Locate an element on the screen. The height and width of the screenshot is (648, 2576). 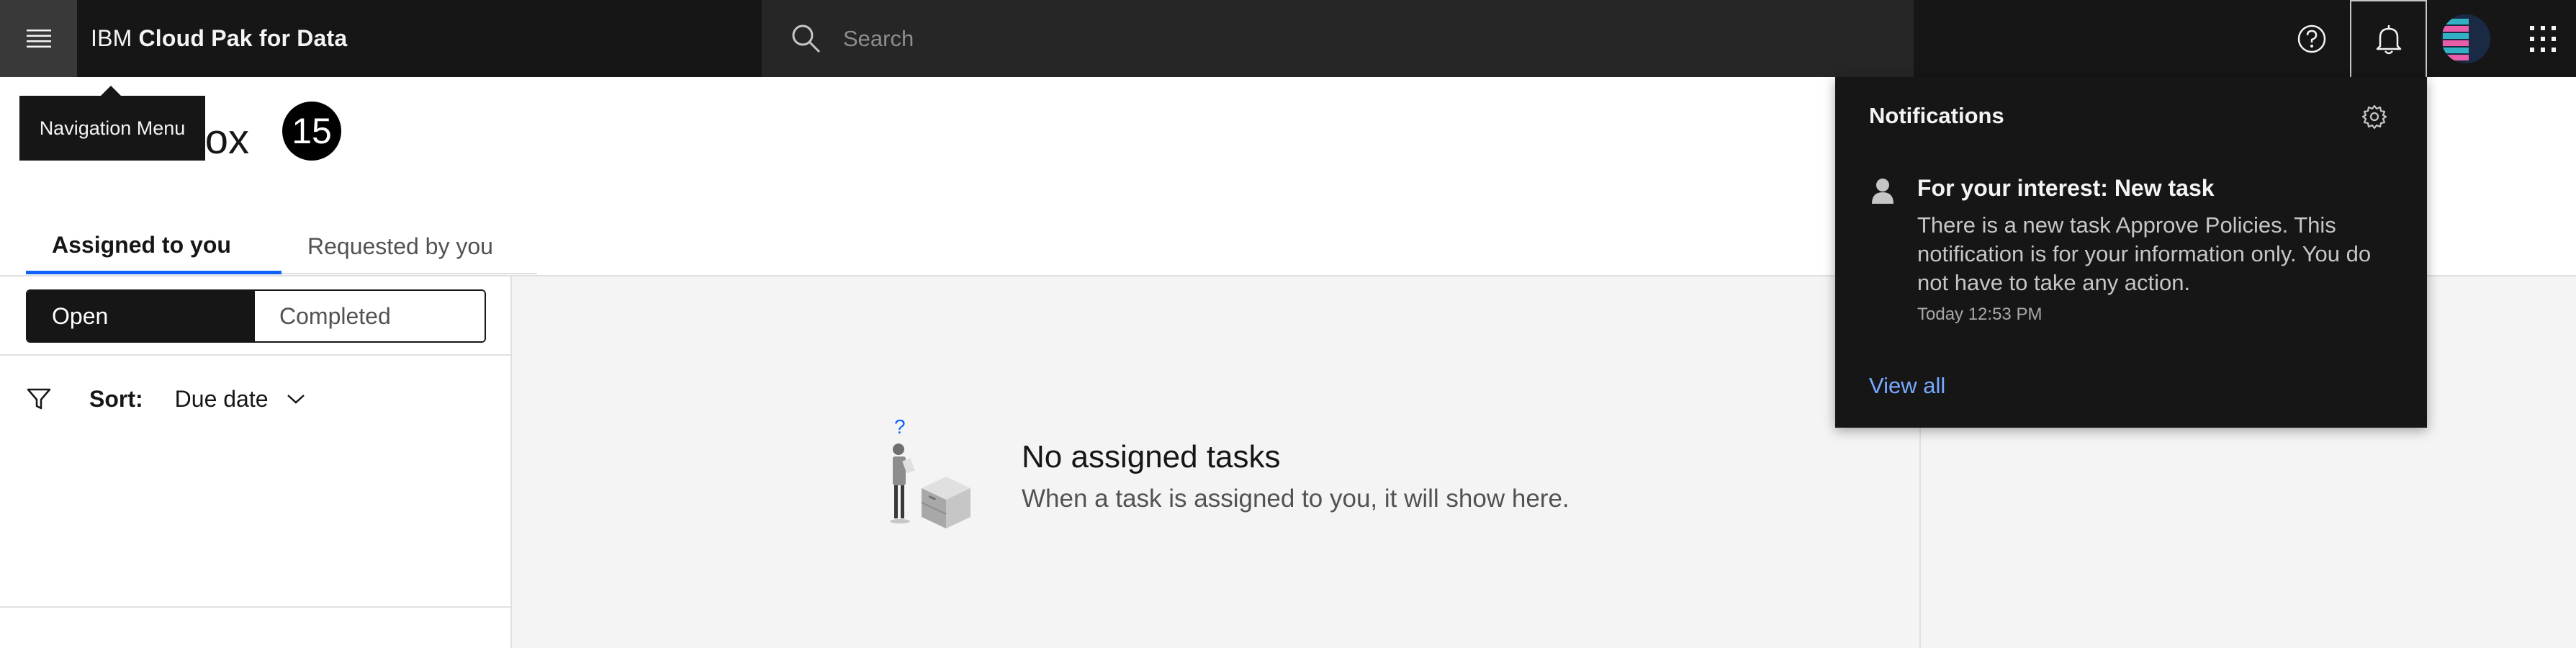
search-input: Search is located at coordinates (878, 38).